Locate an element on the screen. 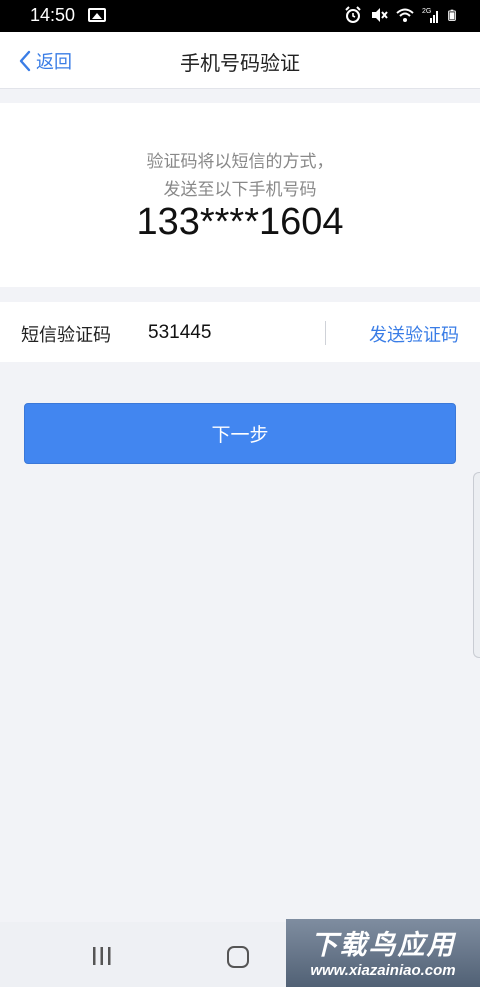 This screenshot has width=480, height=987. watermark-title: 下载鸟应用 is located at coordinates (383, 945).